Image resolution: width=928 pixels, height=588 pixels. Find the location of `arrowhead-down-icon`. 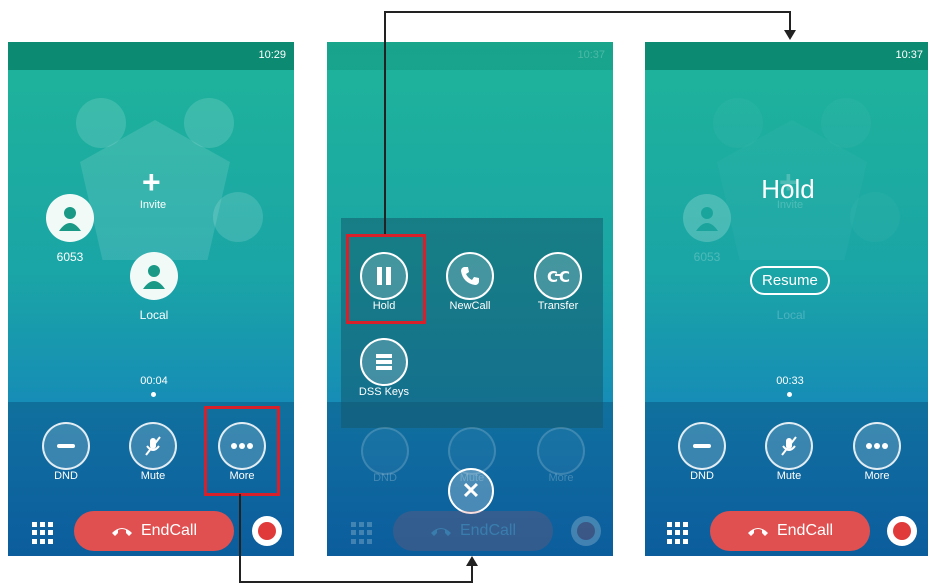

arrowhead-down-icon is located at coordinates (790, 35).